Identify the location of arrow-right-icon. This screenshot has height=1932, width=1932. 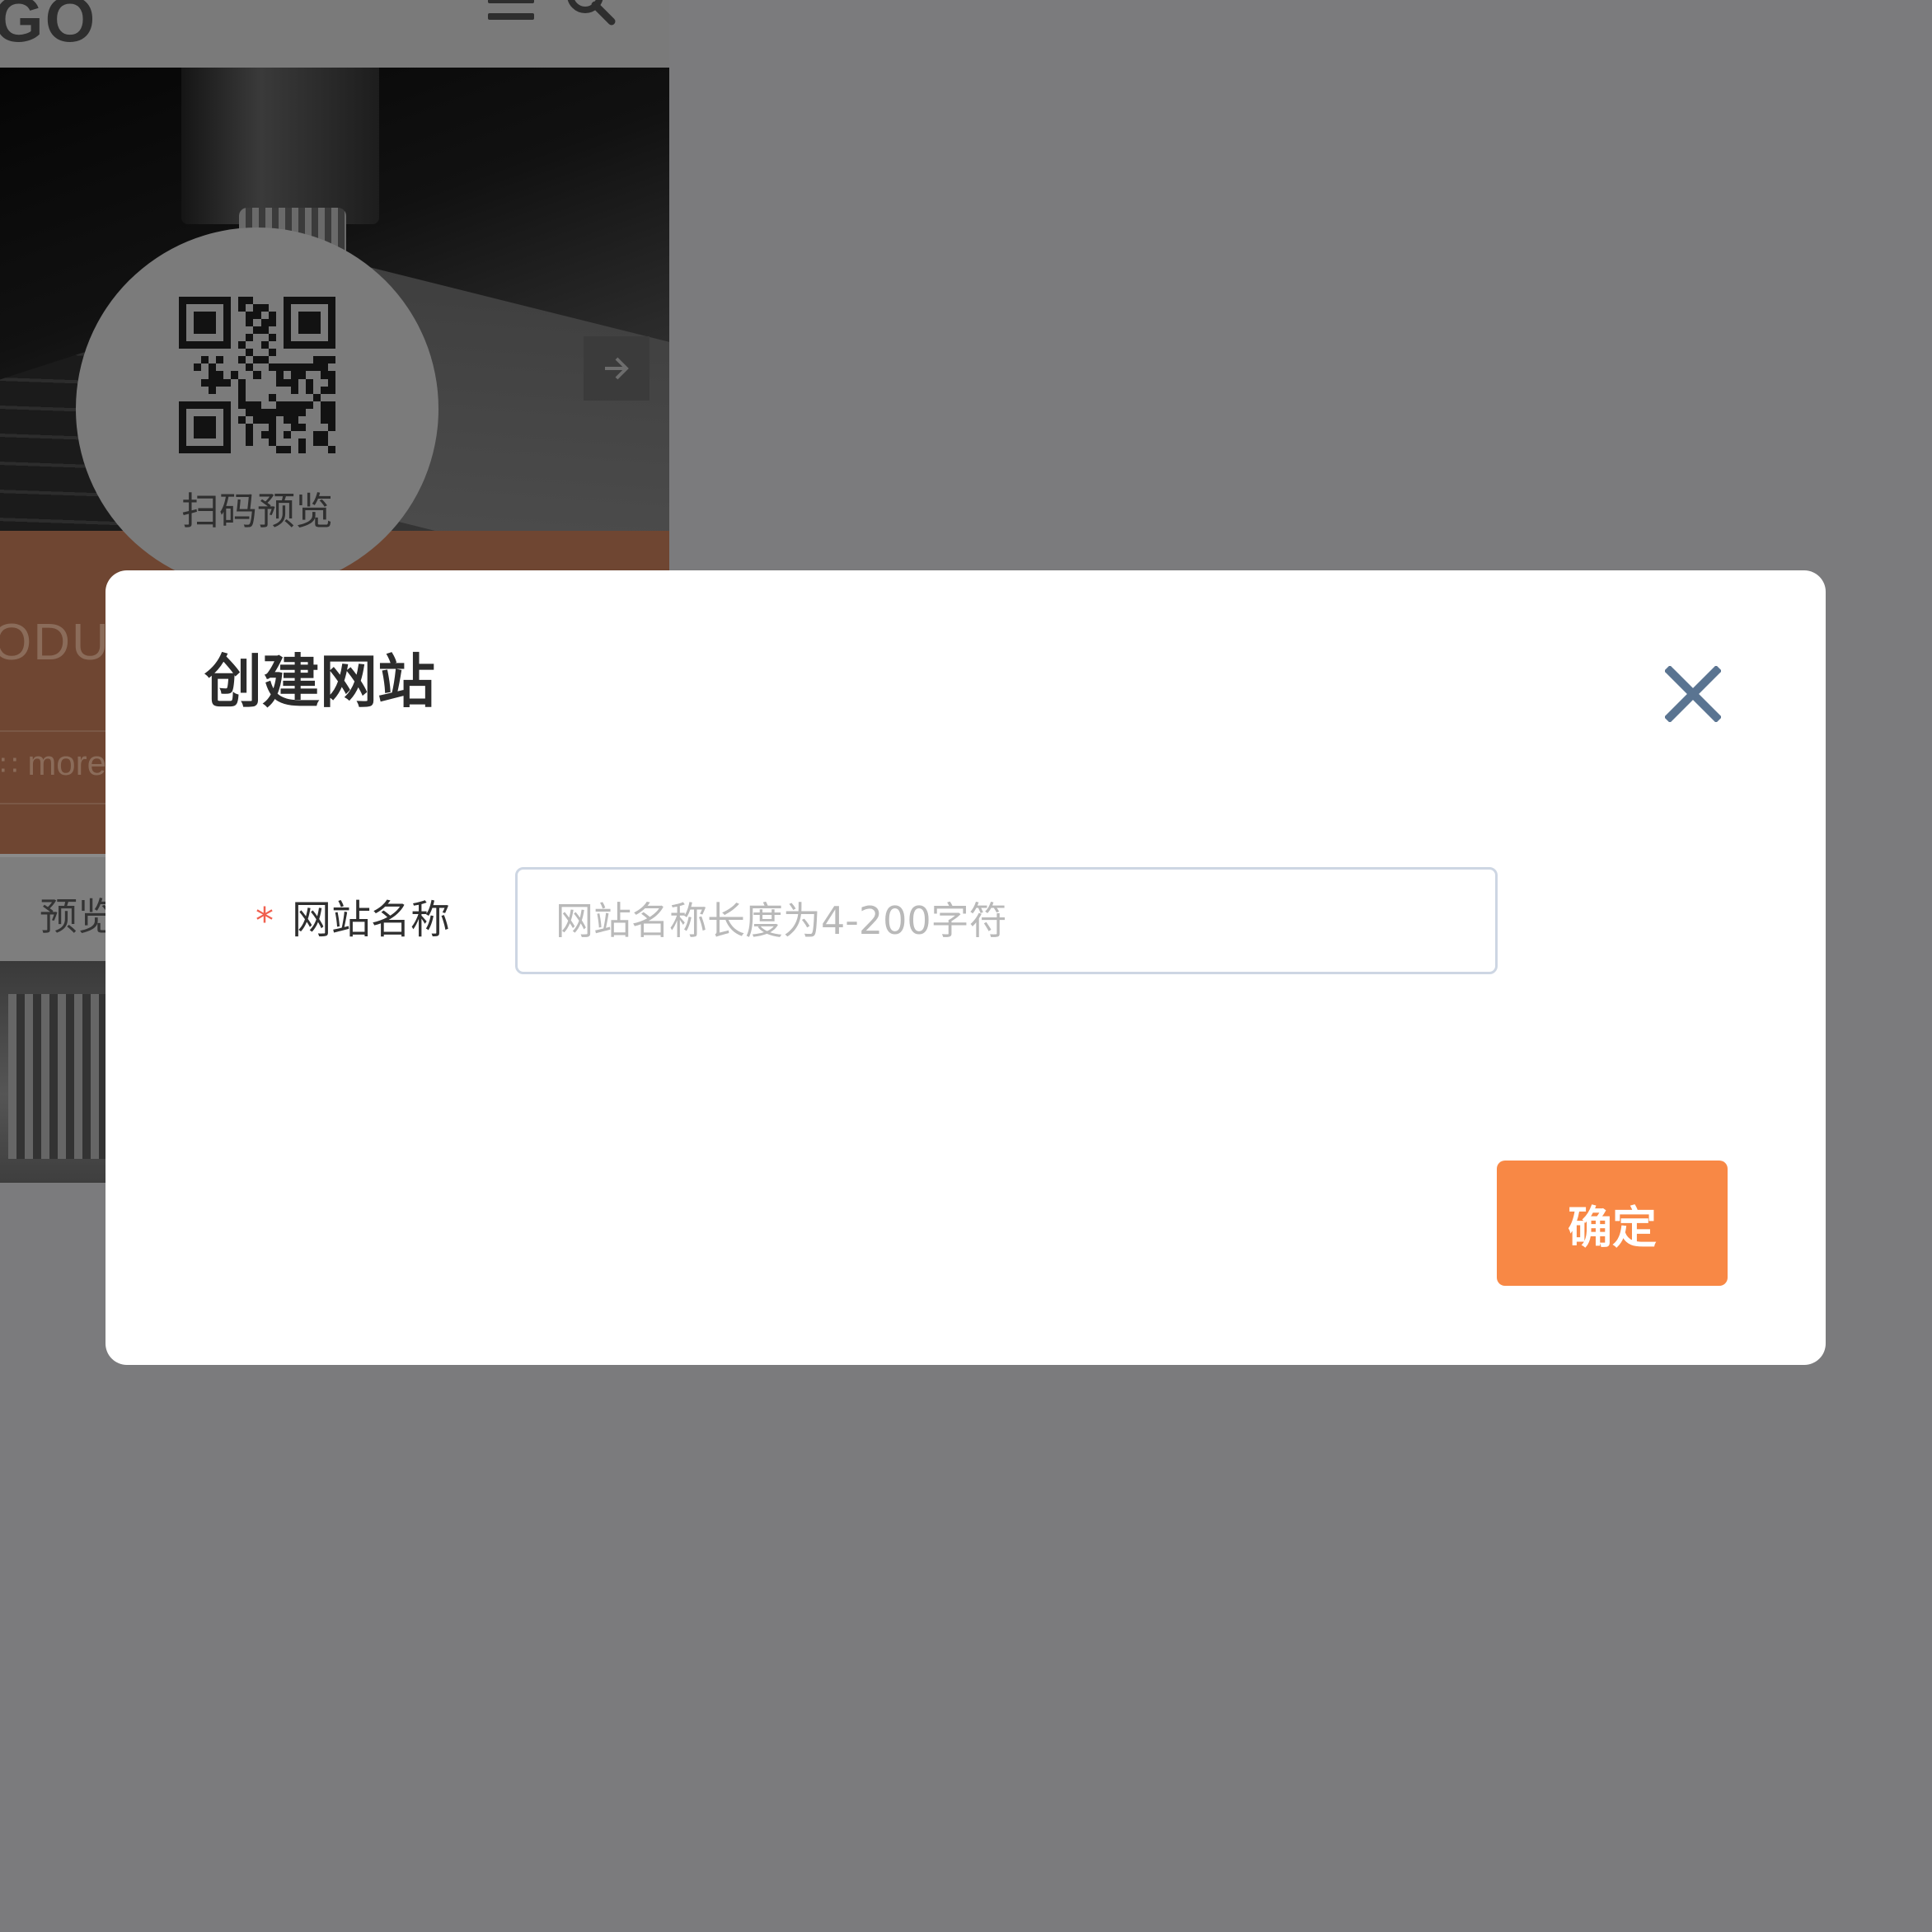
(616, 368).